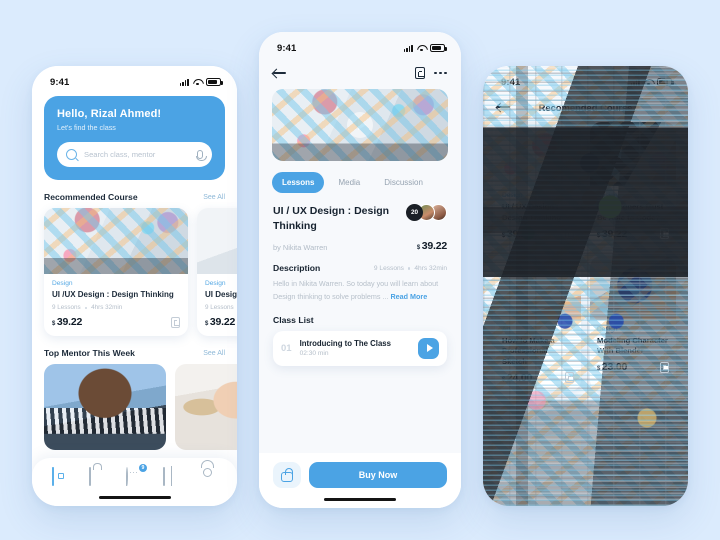  I want to click on course-info: Design UI Design 9 Lessons $ 39.22, so click(217, 305).